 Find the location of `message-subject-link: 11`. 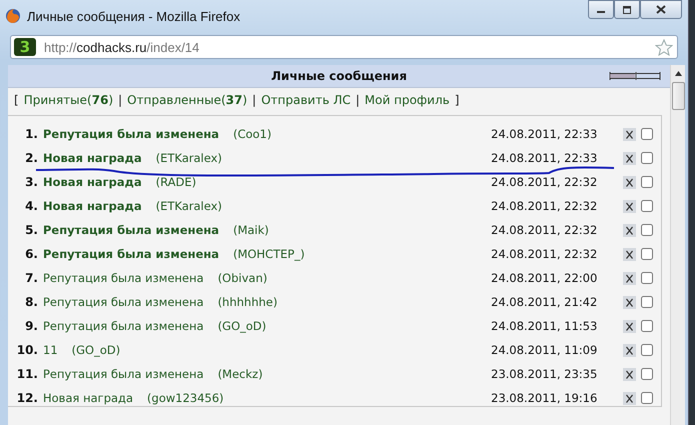

message-subject-link: 11 is located at coordinates (50, 350).